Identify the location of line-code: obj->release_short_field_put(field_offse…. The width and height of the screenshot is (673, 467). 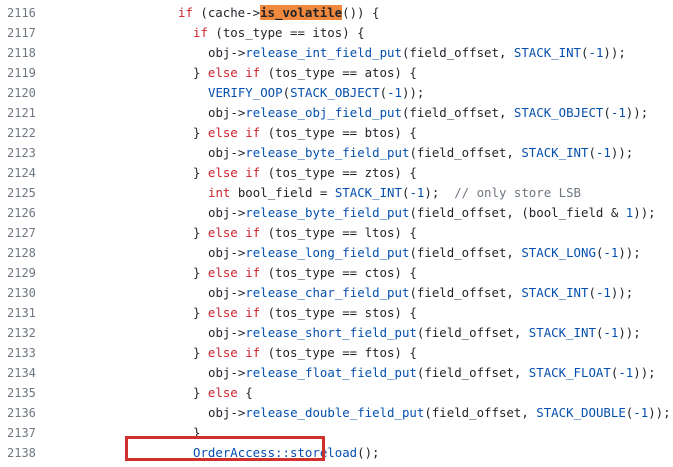
(424, 333).